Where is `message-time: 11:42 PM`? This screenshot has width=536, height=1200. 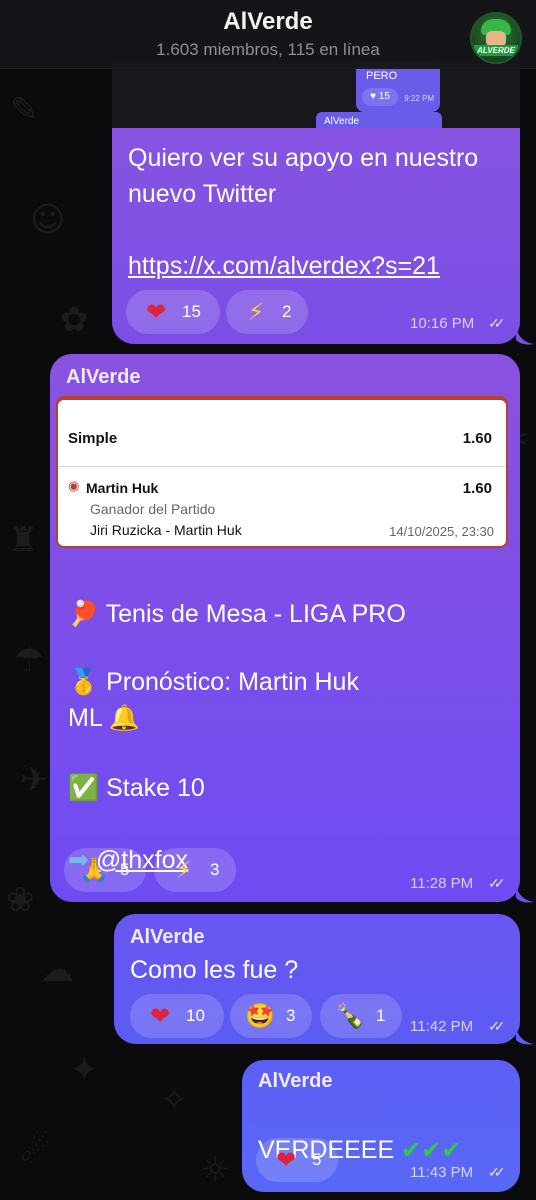 message-time: 11:42 PM is located at coordinates (442, 1026).